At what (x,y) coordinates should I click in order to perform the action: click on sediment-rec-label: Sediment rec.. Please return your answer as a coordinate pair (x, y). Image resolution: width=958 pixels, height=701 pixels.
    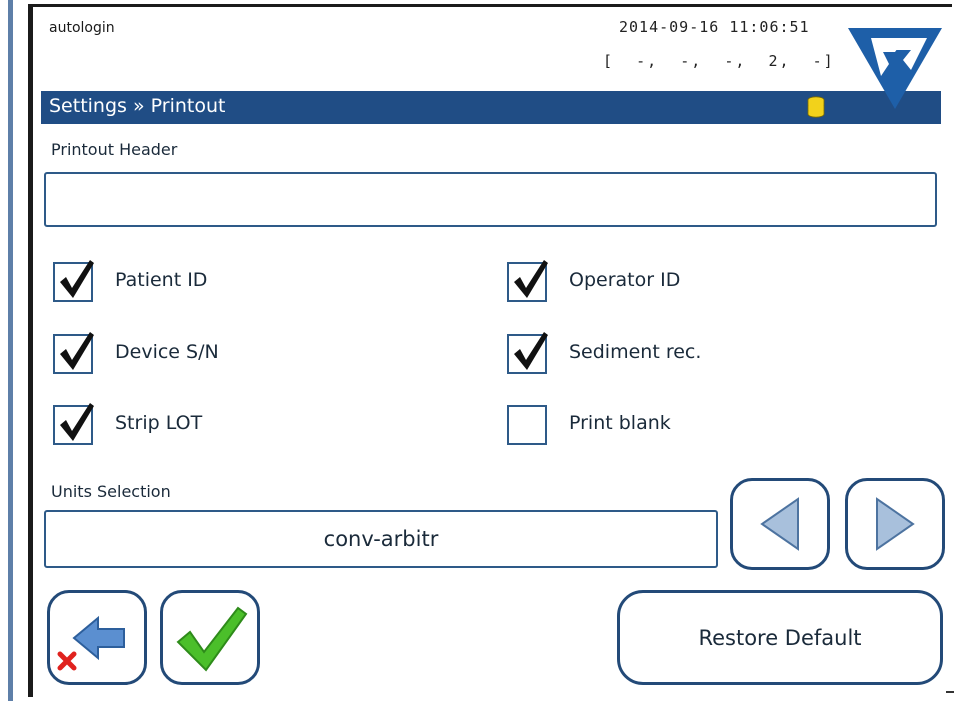
    Looking at the image, I should click on (635, 352).